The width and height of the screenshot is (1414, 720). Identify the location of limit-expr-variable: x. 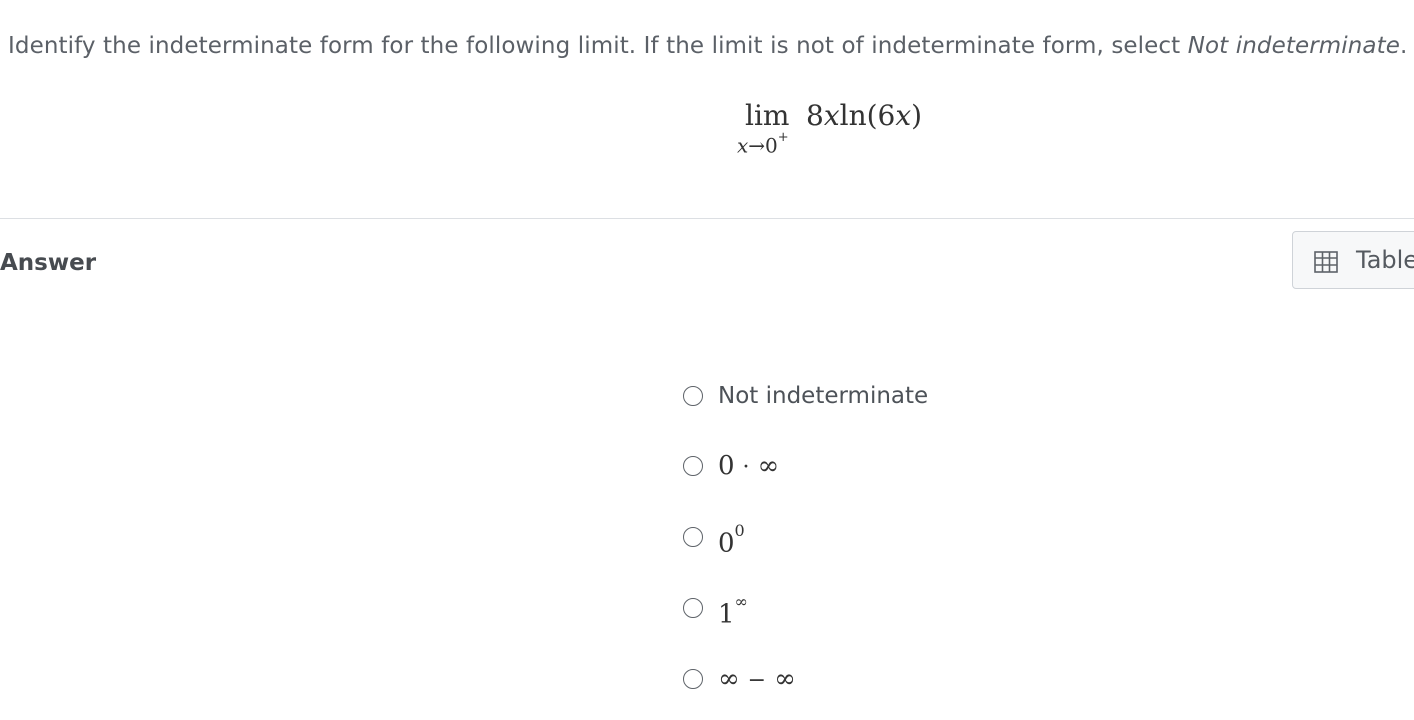
(831, 115).